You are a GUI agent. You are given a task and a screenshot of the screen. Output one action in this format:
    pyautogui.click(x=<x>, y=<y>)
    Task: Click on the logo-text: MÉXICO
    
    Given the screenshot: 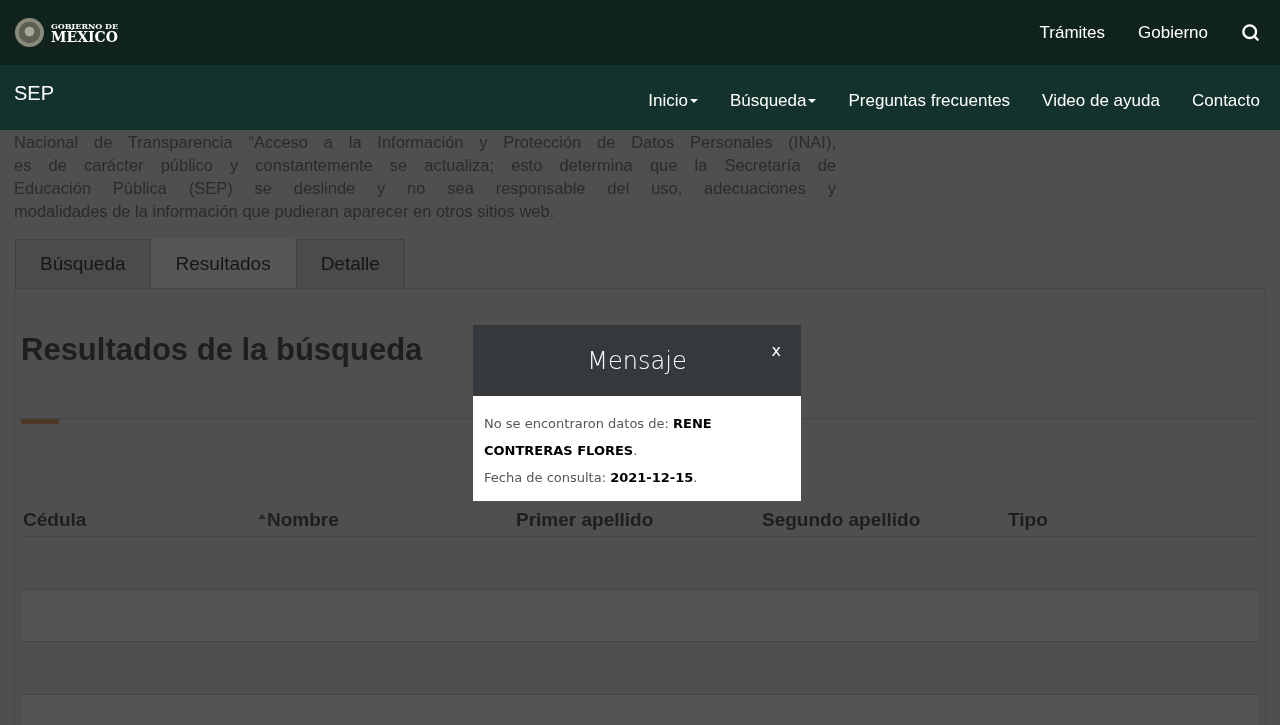 What is the action you would take?
    pyautogui.click(x=85, y=36)
    